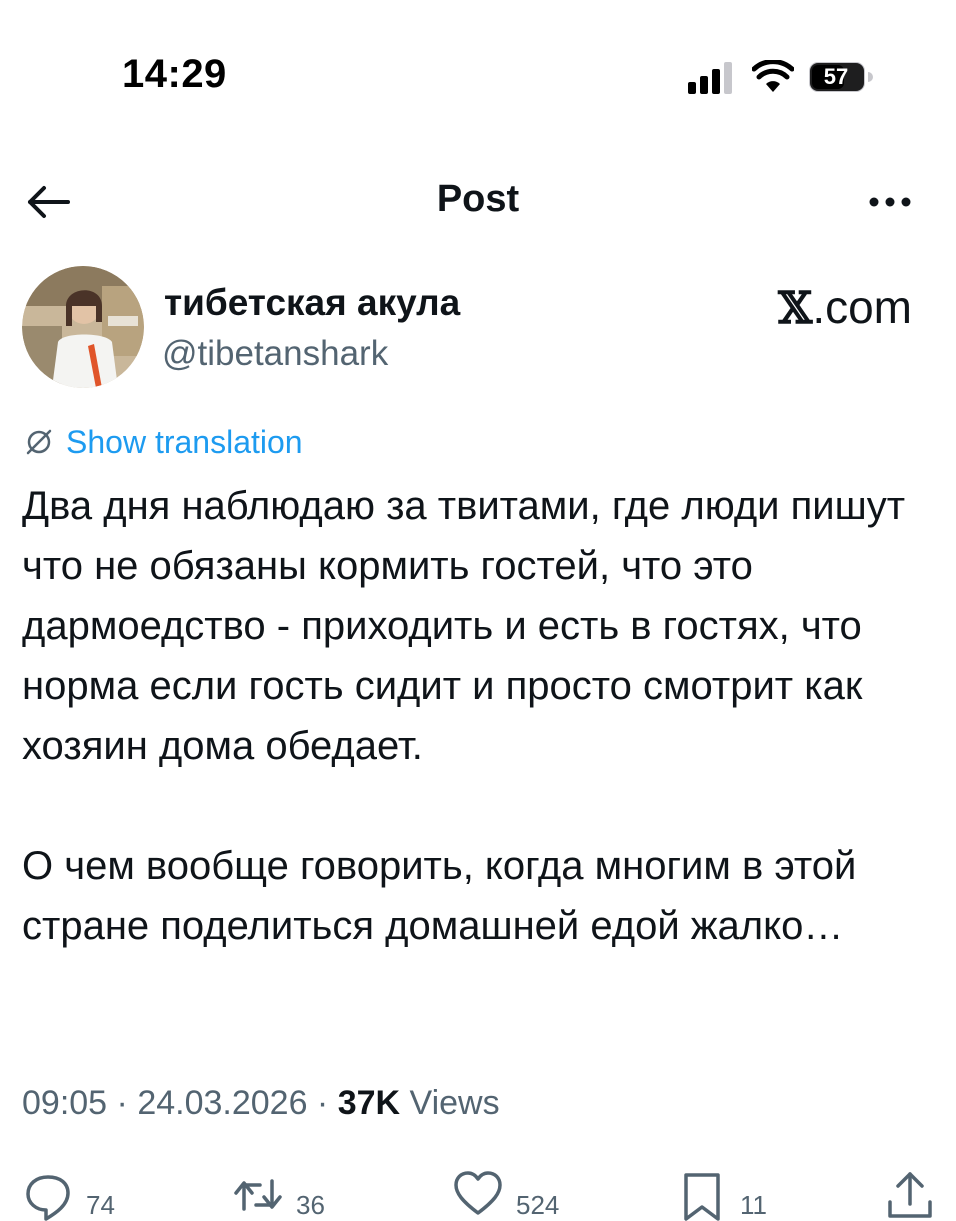  What do you see at coordinates (310, 1205) in the screenshot?
I see `repost-count: 36` at bounding box center [310, 1205].